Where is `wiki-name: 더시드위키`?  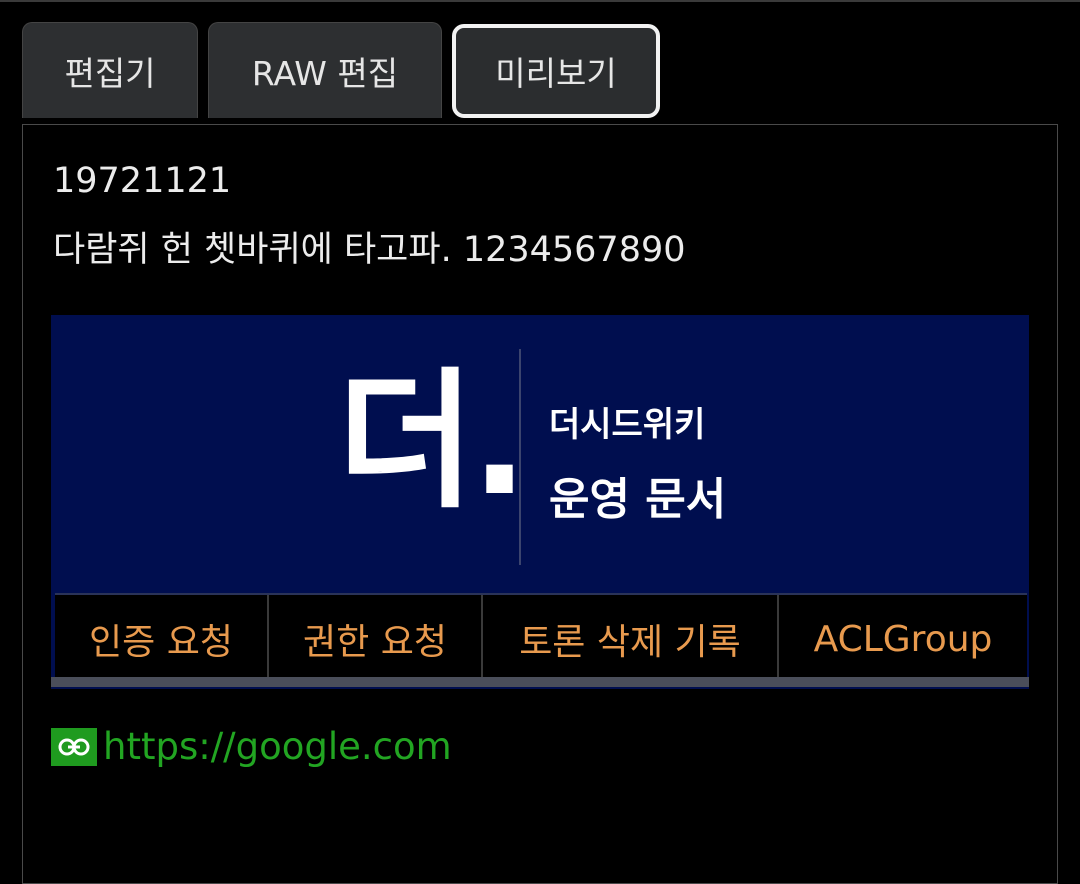
wiki-name: 더시드위키 is located at coordinates (627, 425).